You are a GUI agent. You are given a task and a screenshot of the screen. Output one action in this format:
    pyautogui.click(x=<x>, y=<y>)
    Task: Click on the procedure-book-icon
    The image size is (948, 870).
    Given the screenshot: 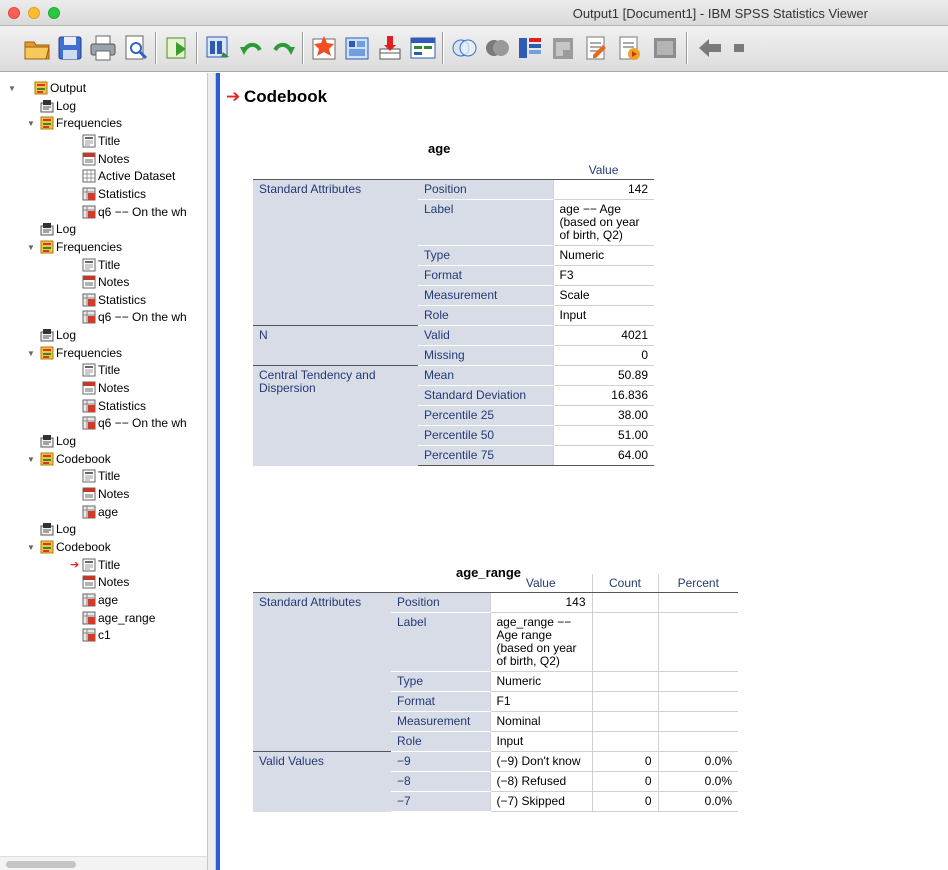 What is the action you would take?
    pyautogui.click(x=47, y=459)
    